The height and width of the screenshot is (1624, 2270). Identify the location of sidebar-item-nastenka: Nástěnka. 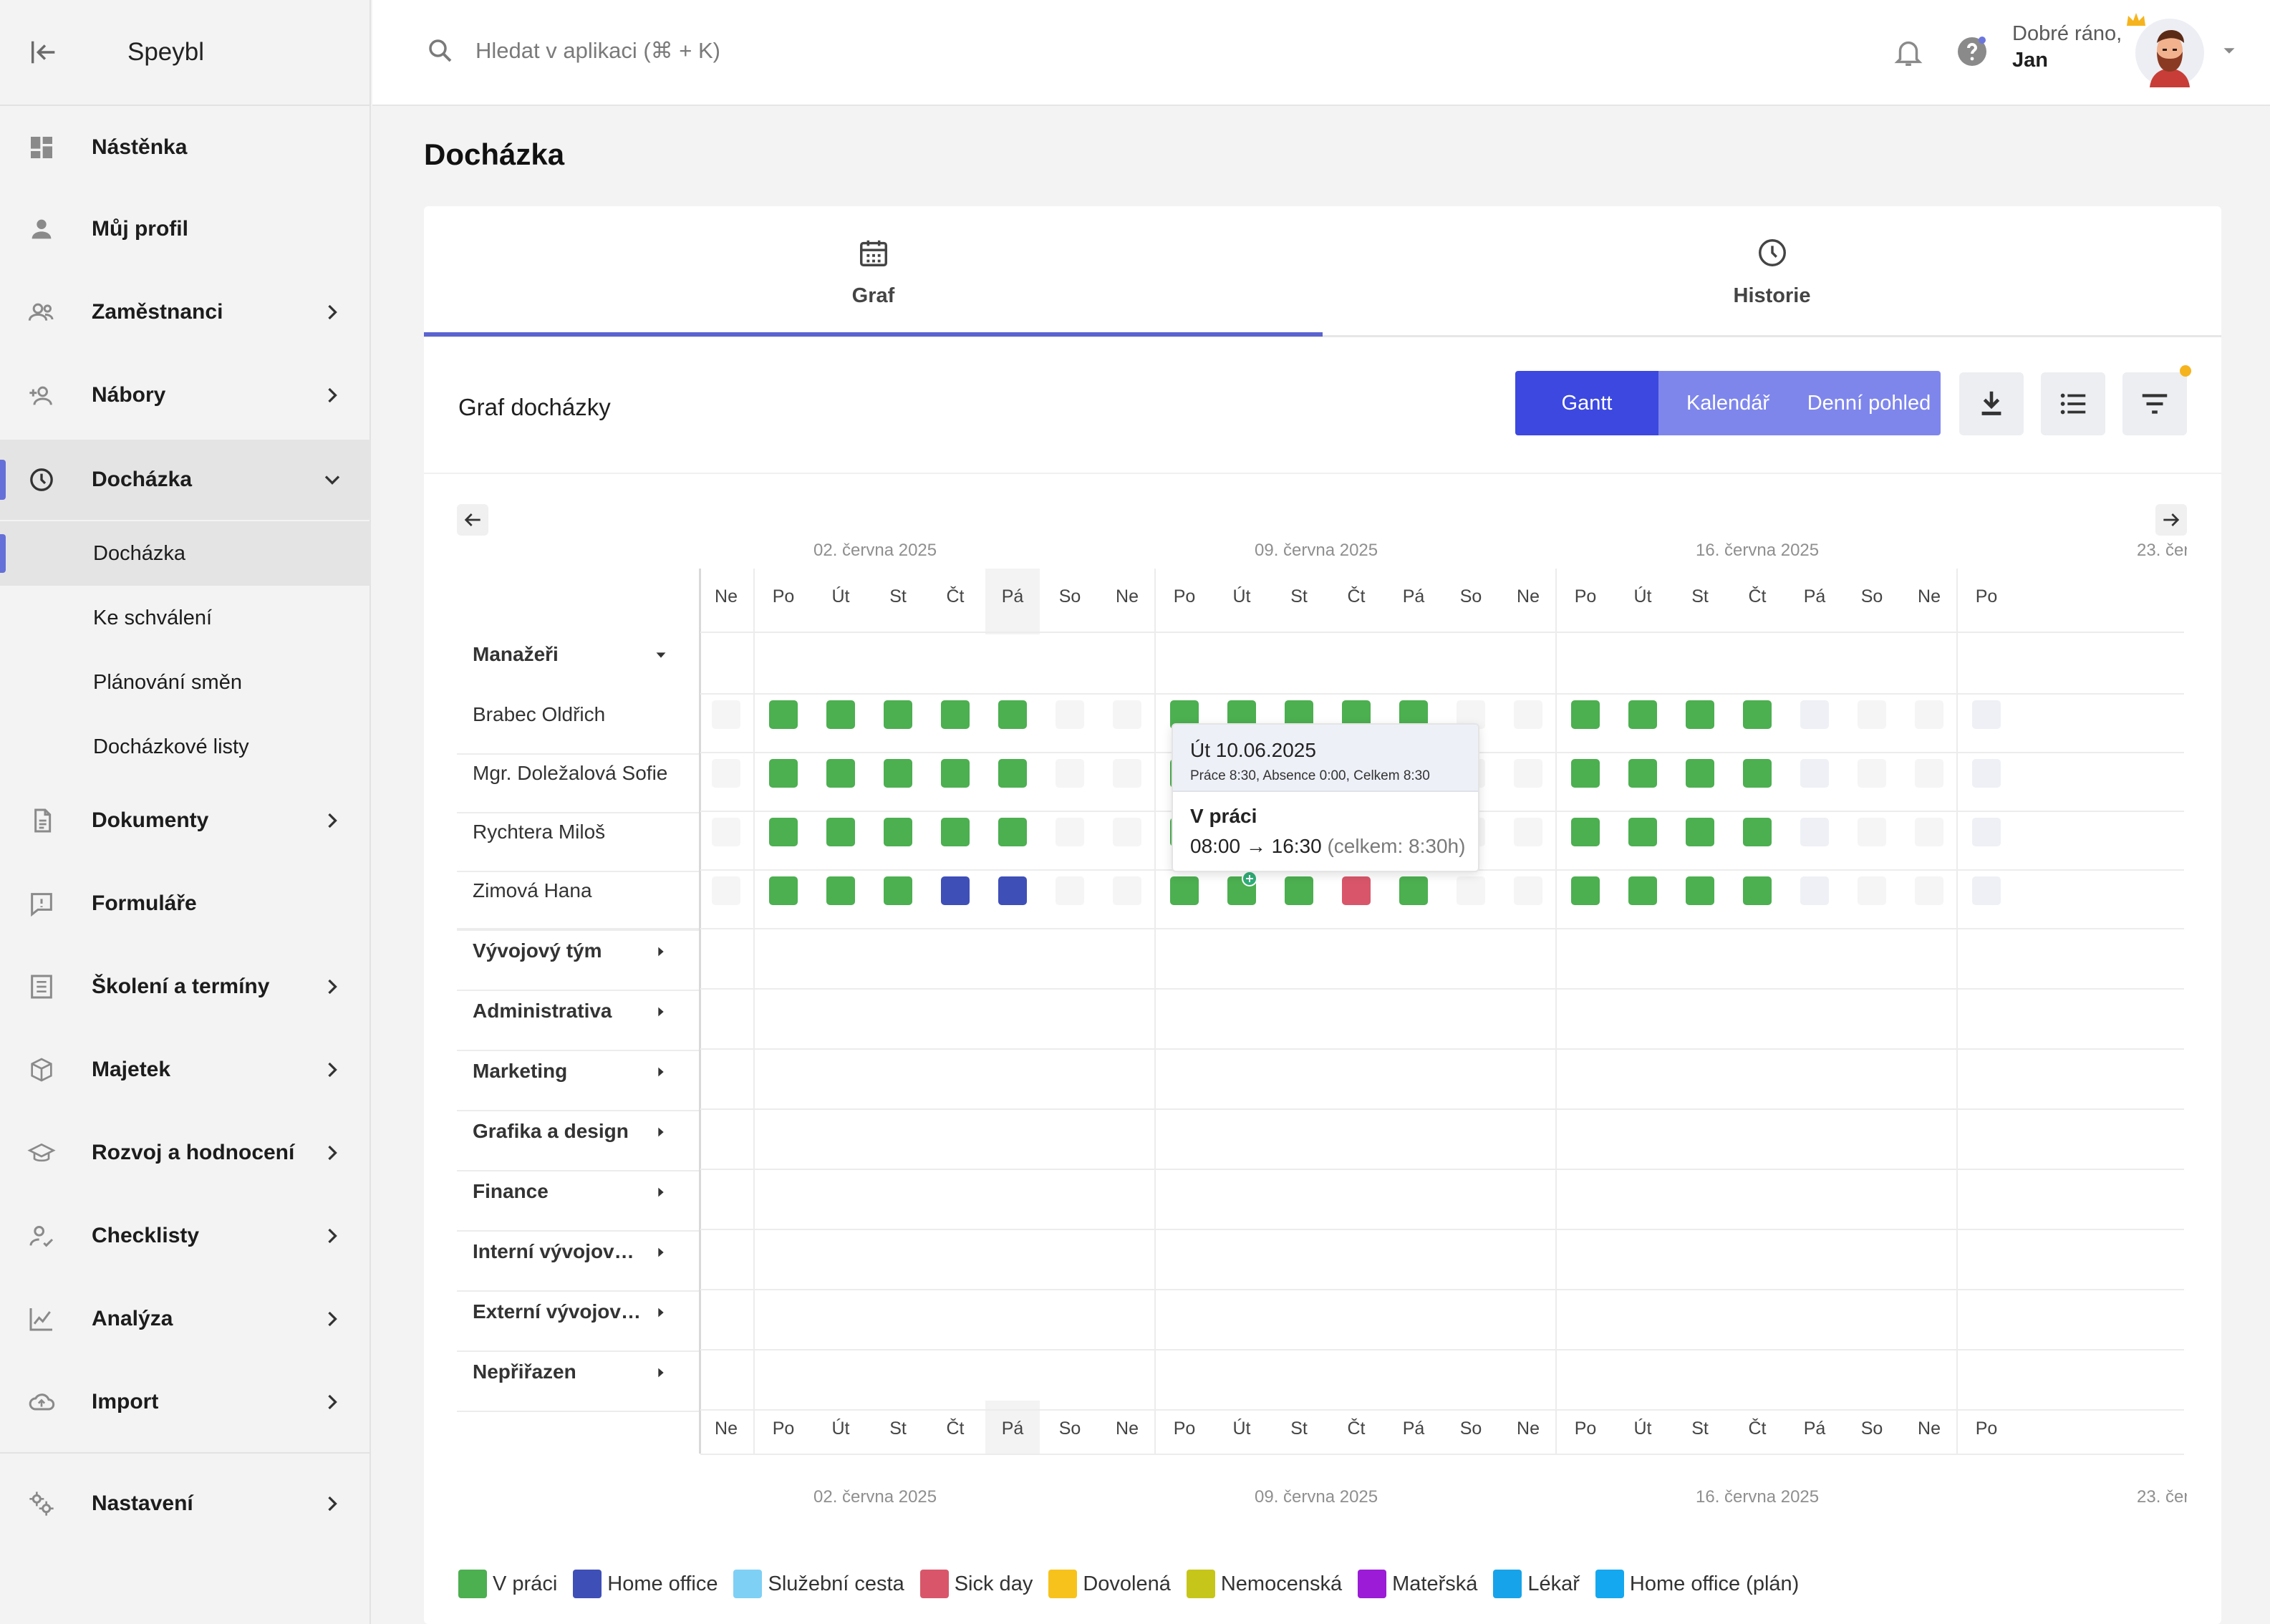
(185, 147).